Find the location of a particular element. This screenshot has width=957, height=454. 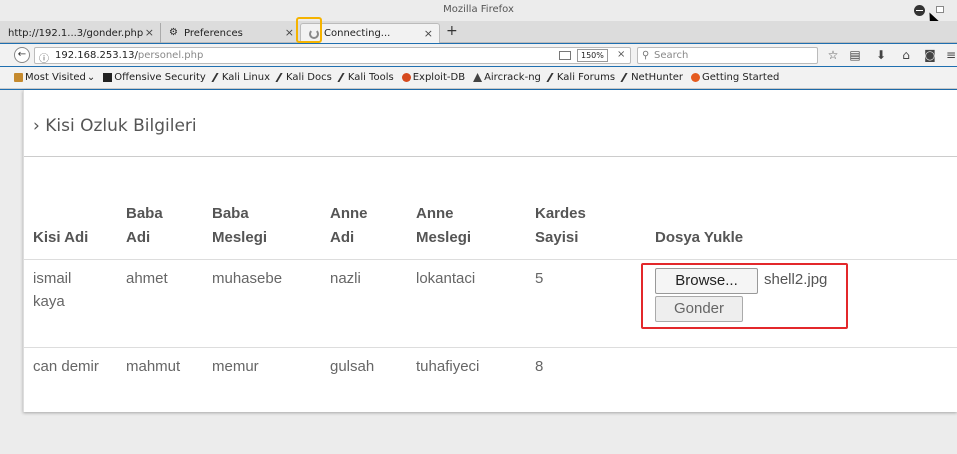

bookmark-kali-forums: Kali Forums is located at coordinates (581, 77).